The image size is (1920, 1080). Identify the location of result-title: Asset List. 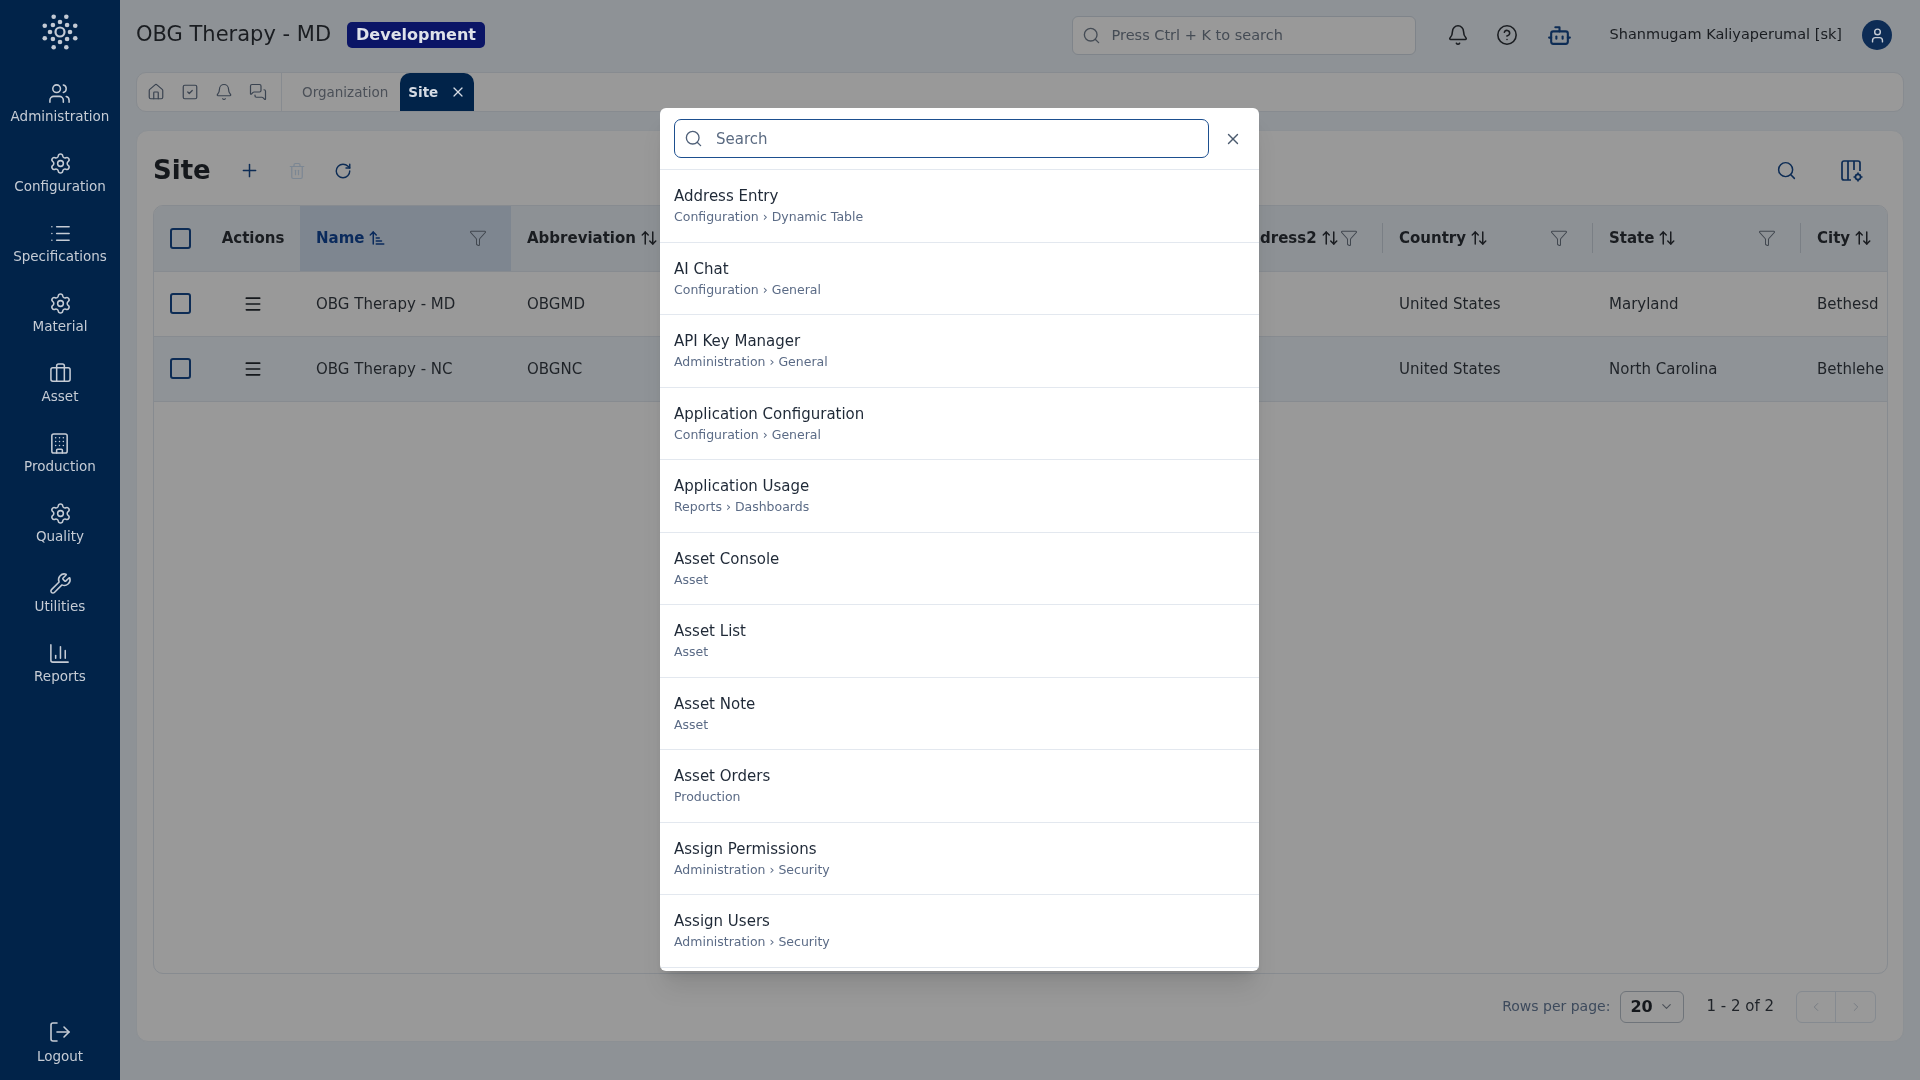
(710, 631).